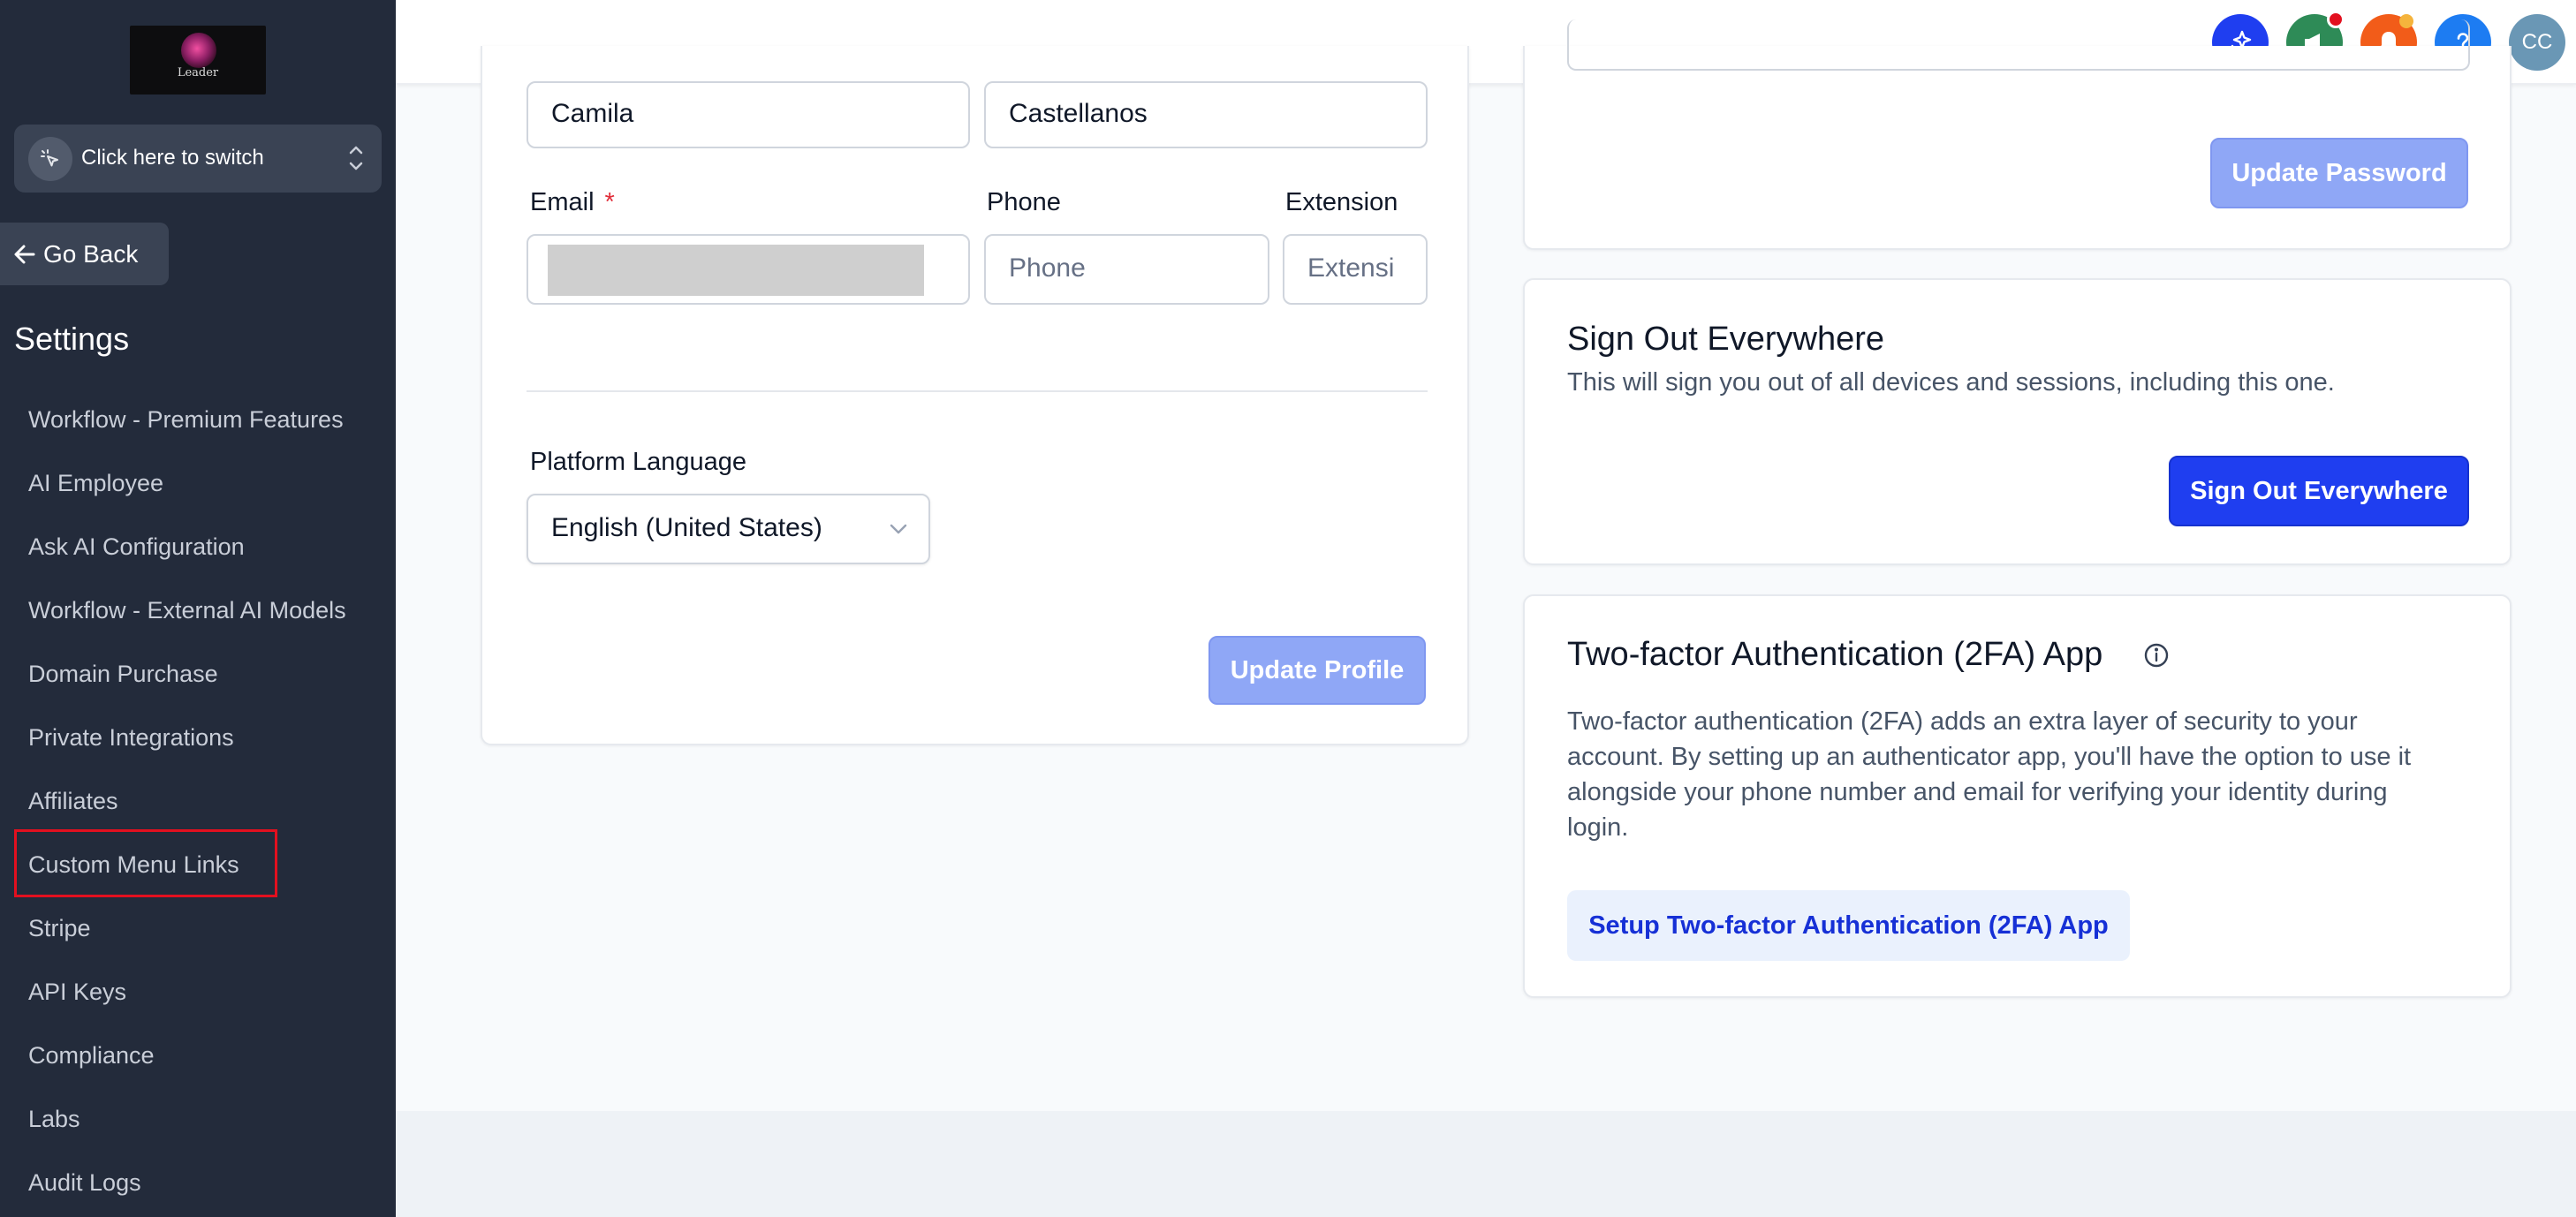  I want to click on section-divider, so click(978, 391).